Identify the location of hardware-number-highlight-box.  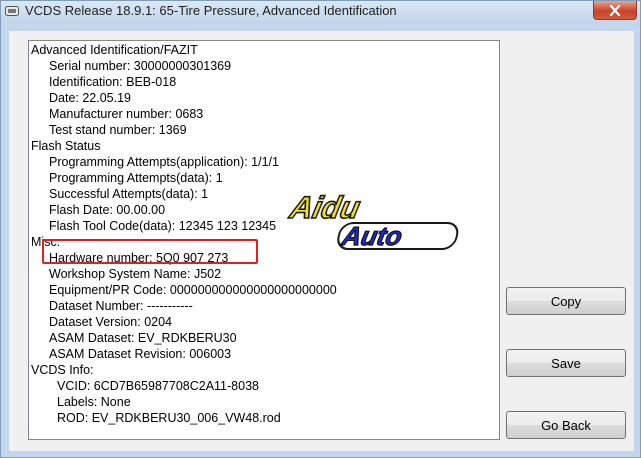
(150, 251).